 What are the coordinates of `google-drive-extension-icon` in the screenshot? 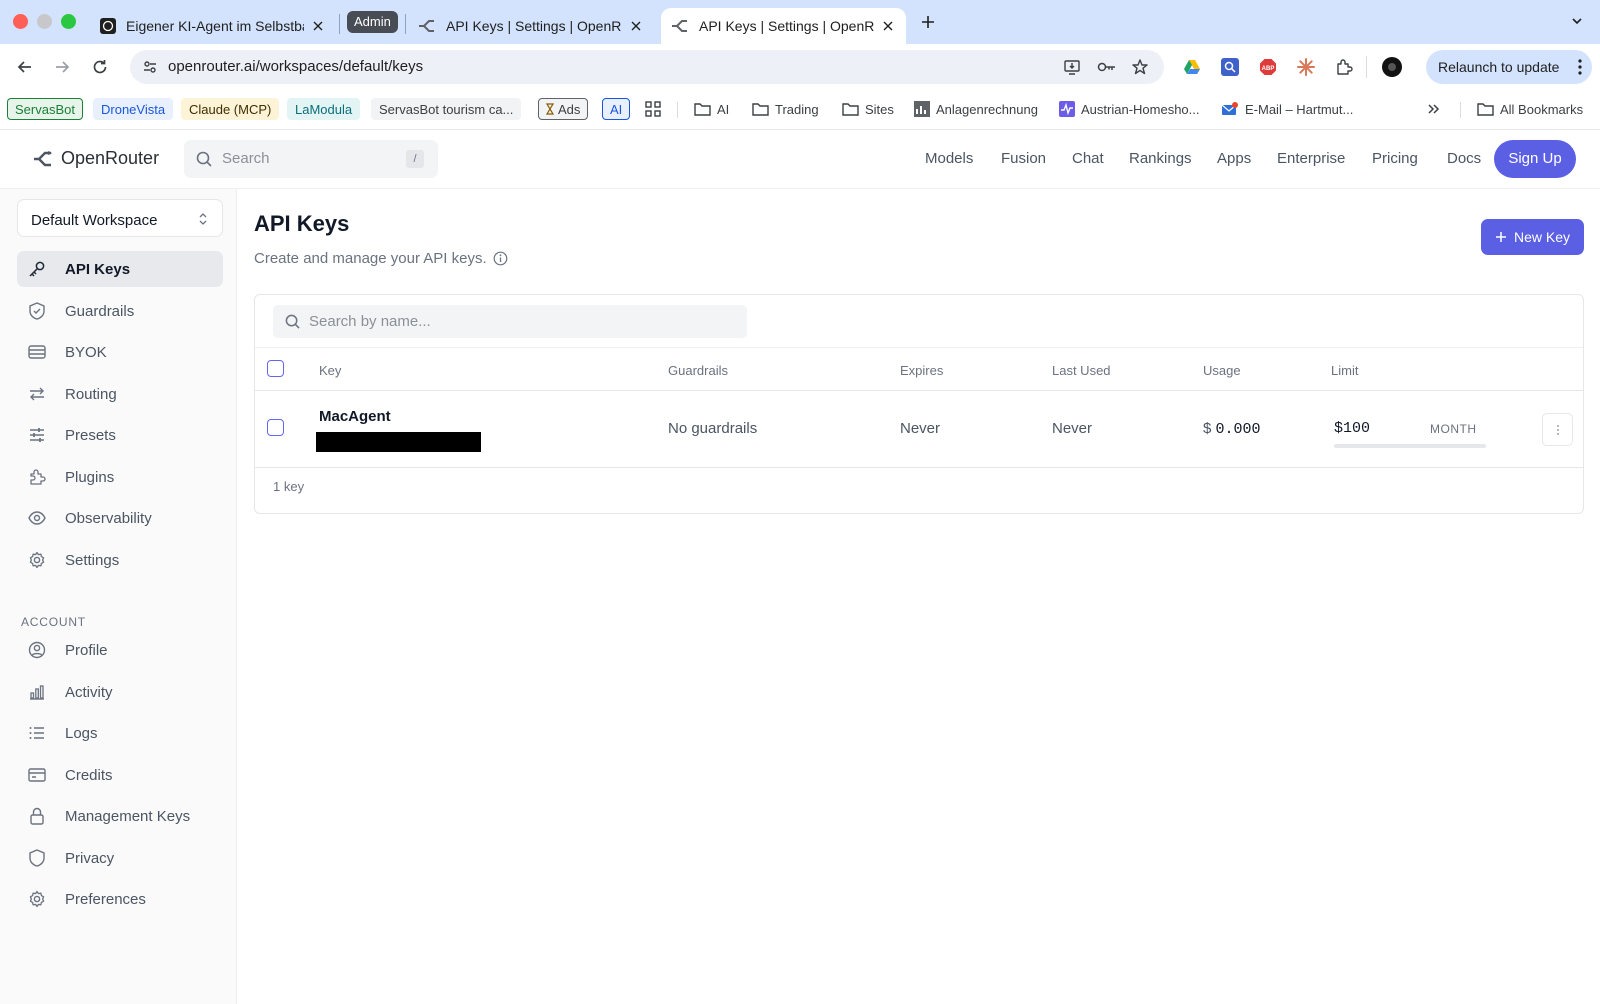 It's located at (1192, 67).